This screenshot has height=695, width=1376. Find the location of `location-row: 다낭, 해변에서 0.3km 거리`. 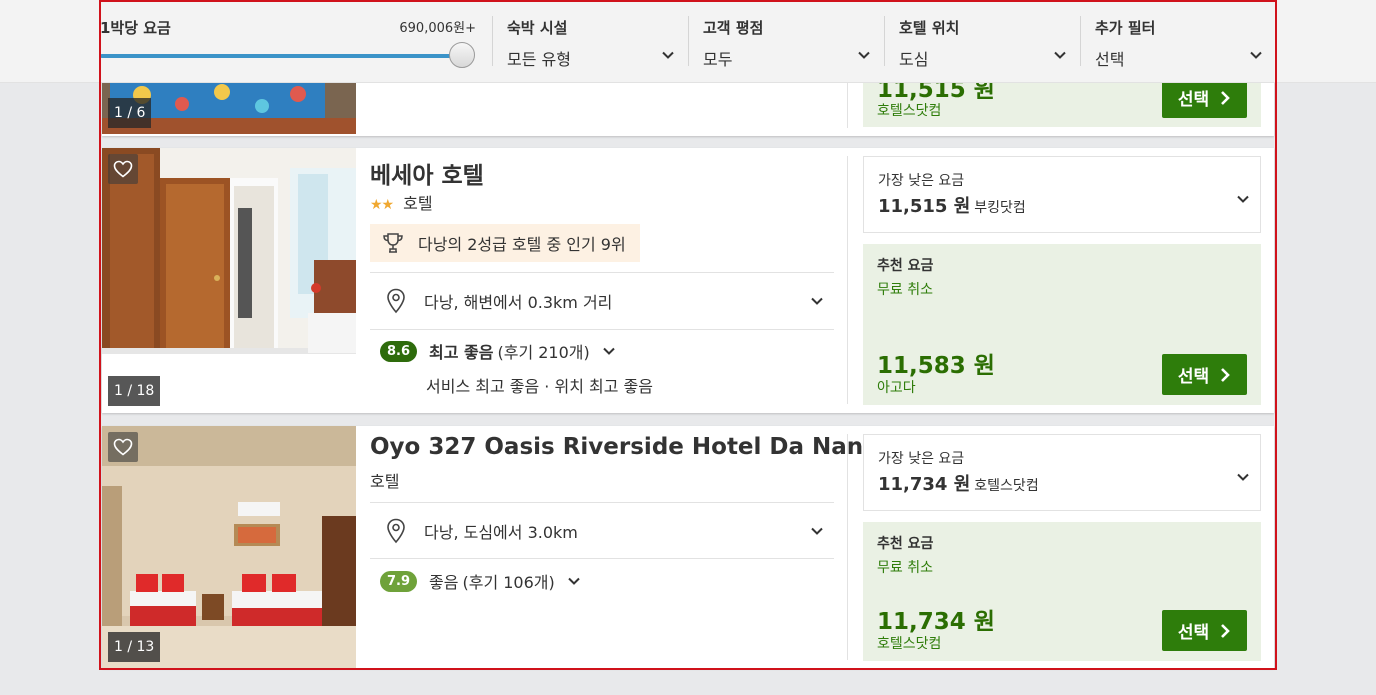

location-row: 다낭, 해변에서 0.3km 거리 is located at coordinates (499, 301).